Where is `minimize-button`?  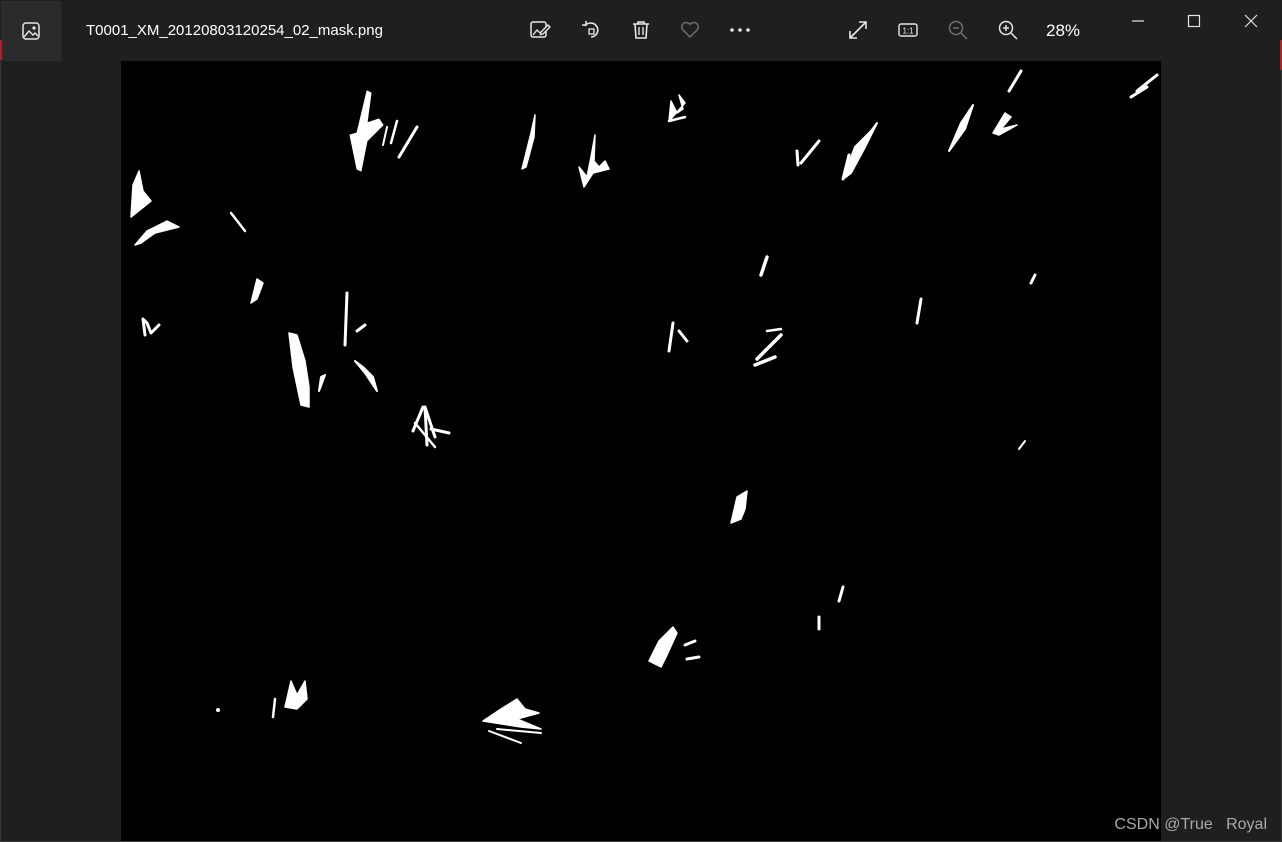 minimize-button is located at coordinates (1138, 21).